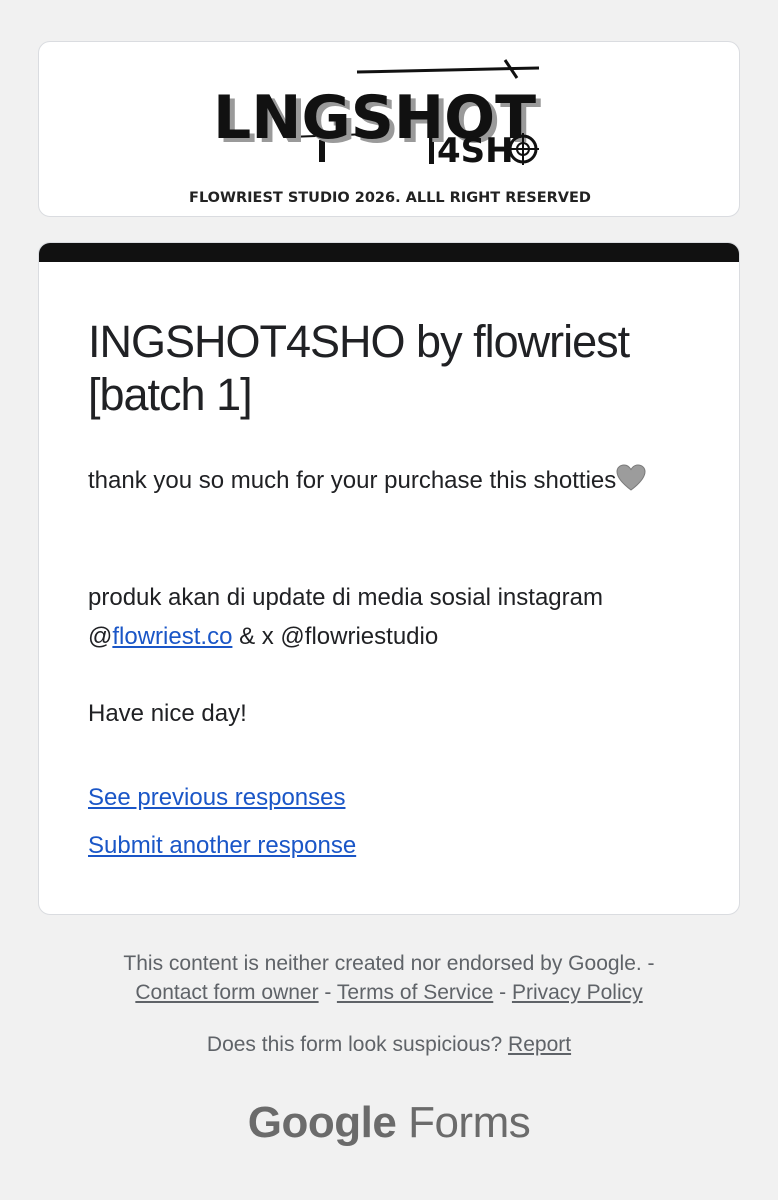  Describe the element at coordinates (469, 1122) in the screenshot. I see `forms-wordmark: Forms` at that location.